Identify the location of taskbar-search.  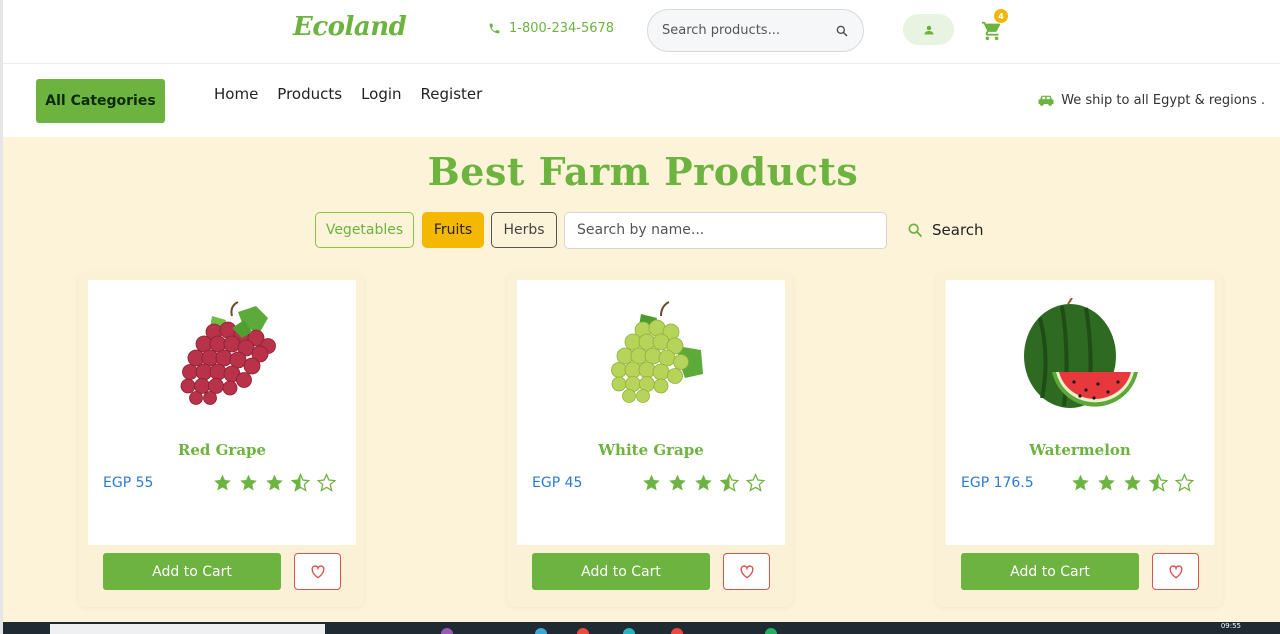
(187, 629).